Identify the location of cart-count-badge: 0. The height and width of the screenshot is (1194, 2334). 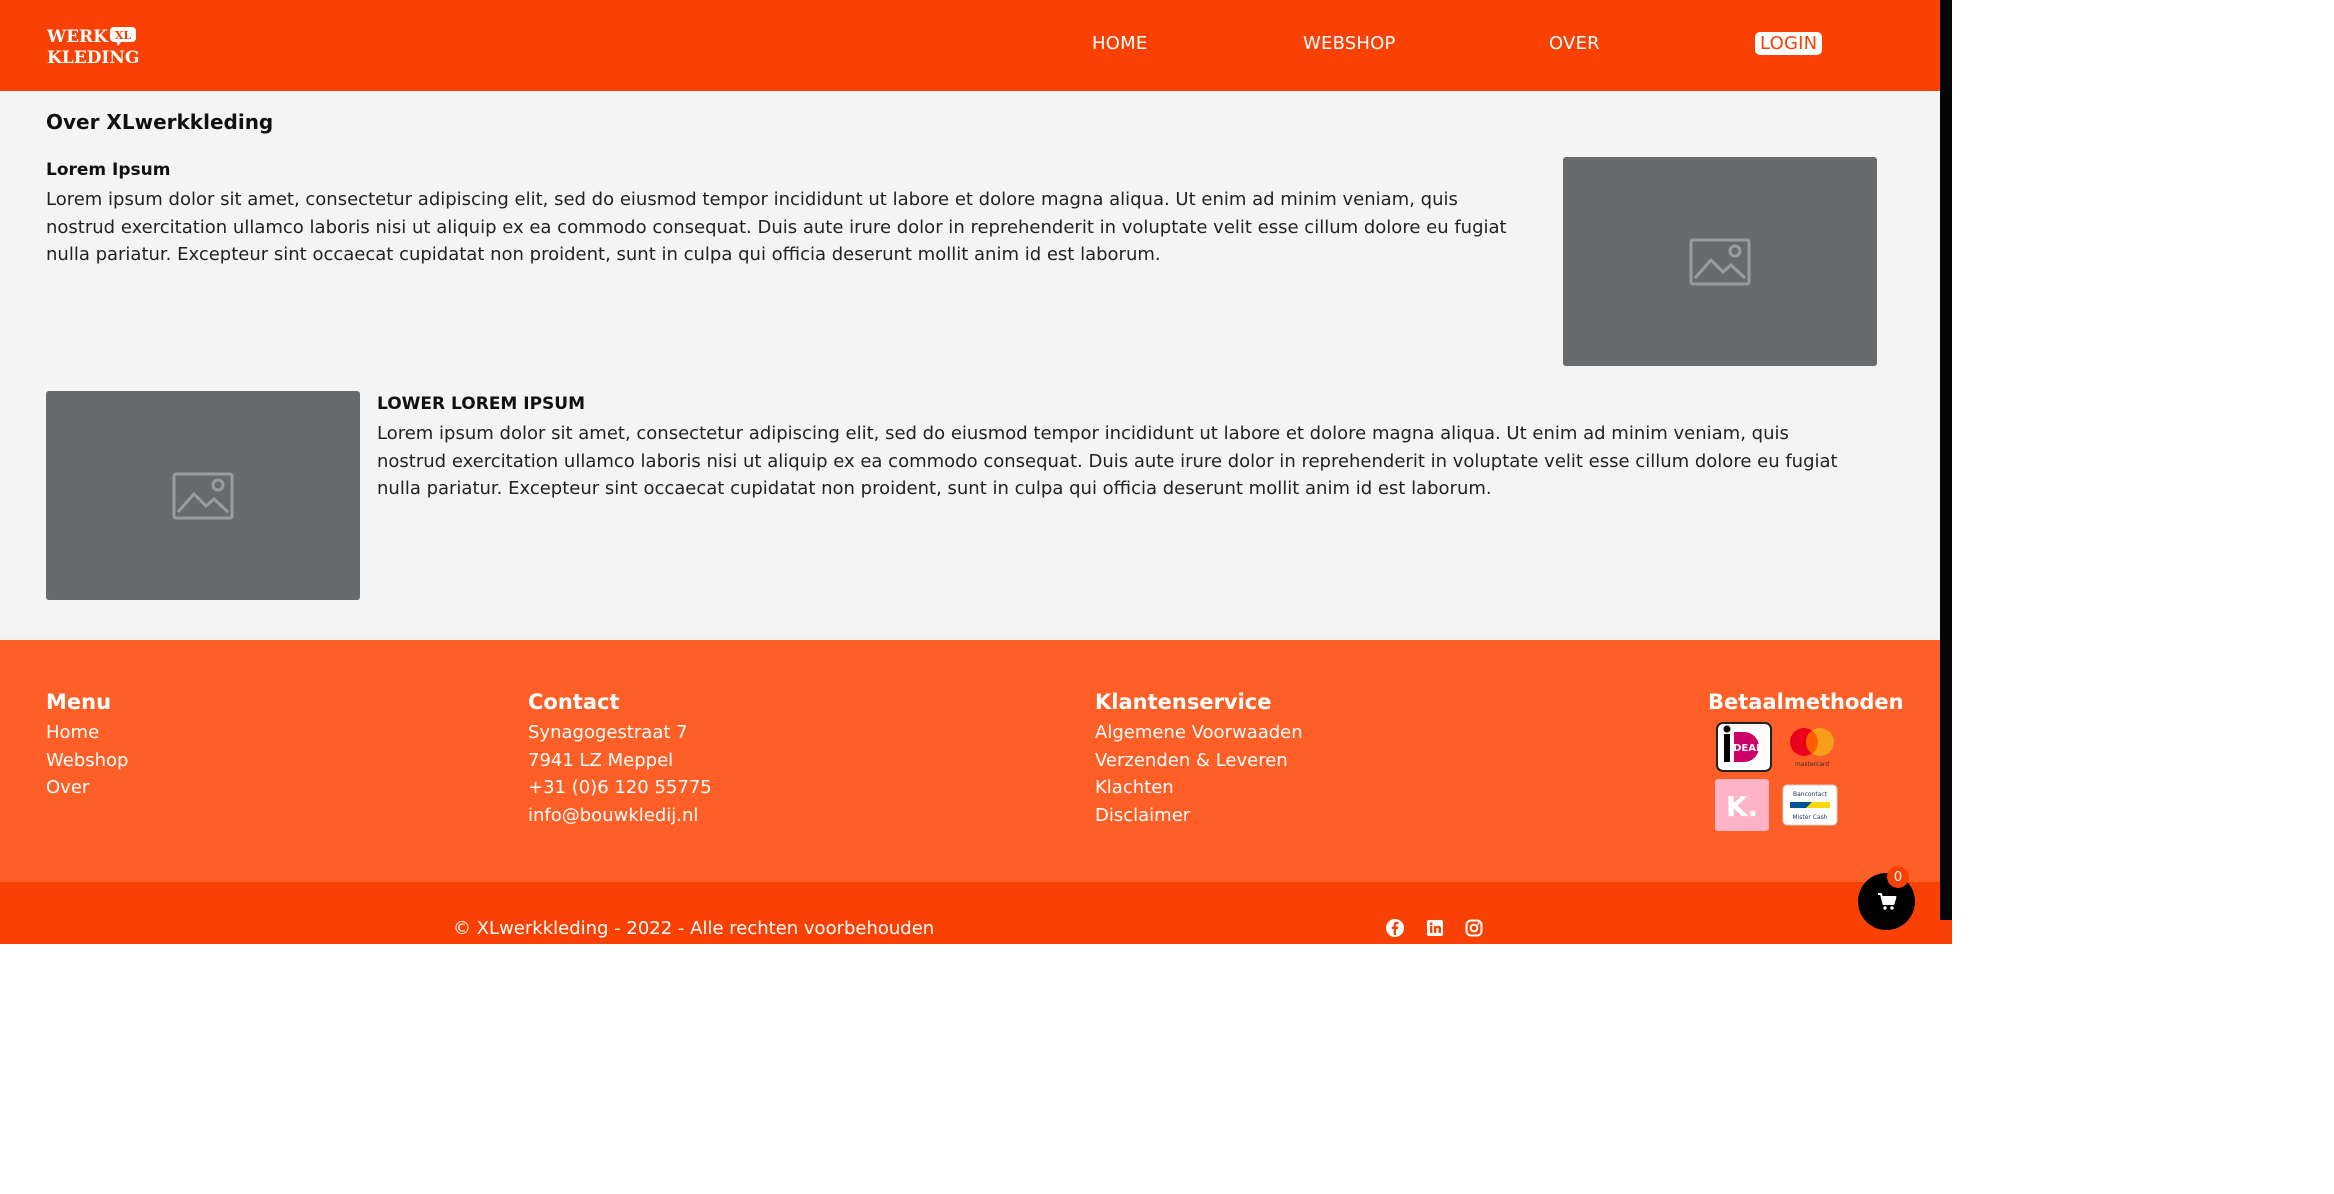
(1898, 877).